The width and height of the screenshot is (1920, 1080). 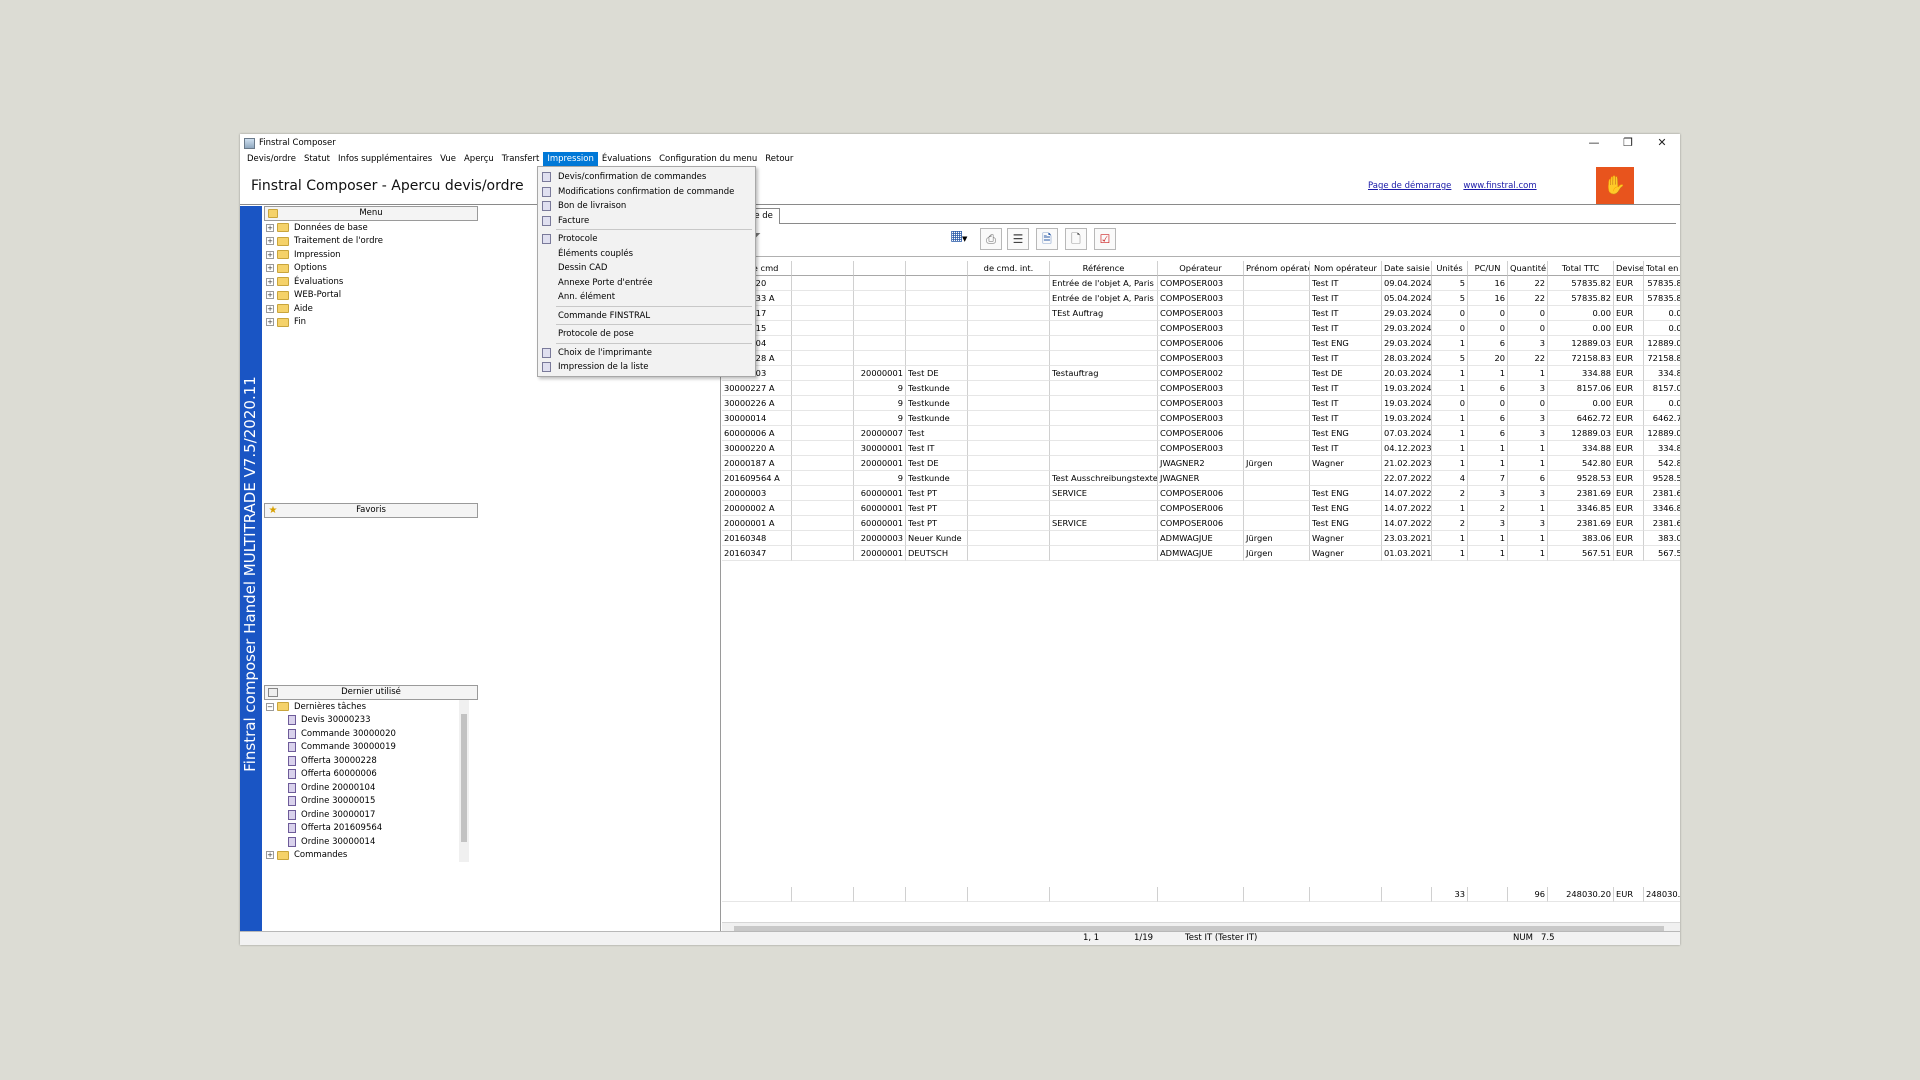 I want to click on dropdown-item: Protocole de pose, so click(x=646, y=334).